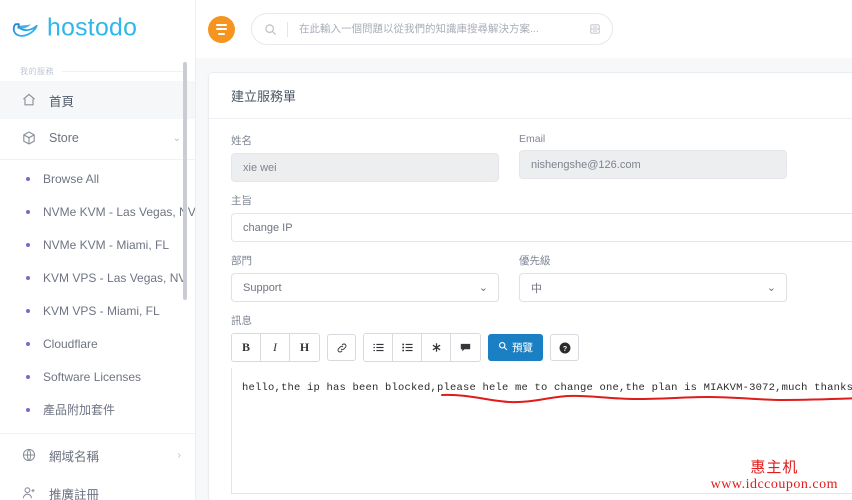 This screenshot has width=852, height=500. I want to click on sidebar-subitem-nvme-kvm-las-vegas: NVMe KVM - Las Vegas, NV, so click(97, 211).